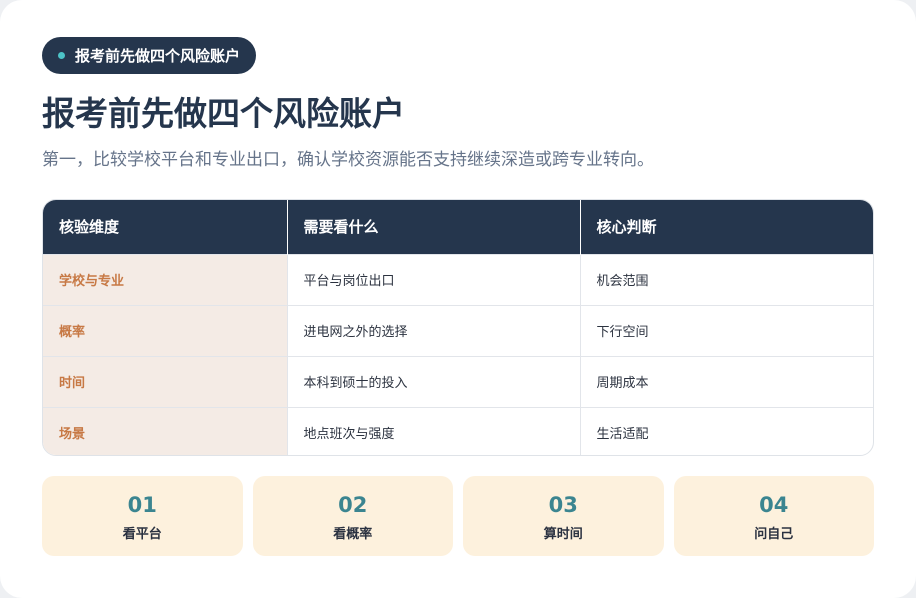 This screenshot has width=916, height=598. Describe the element at coordinates (434, 381) in the screenshot. I see `table-cell: 本科到硕士的投入` at that location.